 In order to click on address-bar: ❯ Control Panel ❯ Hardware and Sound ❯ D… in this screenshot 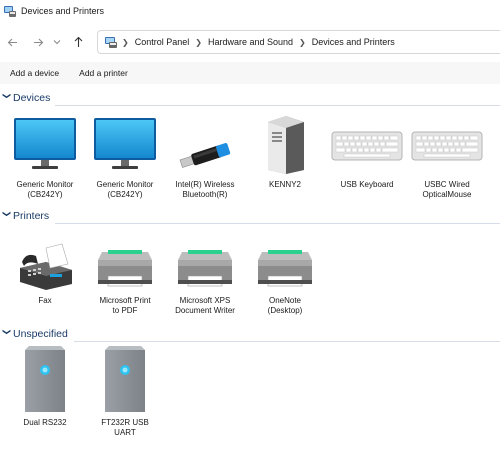, I will do `click(298, 42)`.